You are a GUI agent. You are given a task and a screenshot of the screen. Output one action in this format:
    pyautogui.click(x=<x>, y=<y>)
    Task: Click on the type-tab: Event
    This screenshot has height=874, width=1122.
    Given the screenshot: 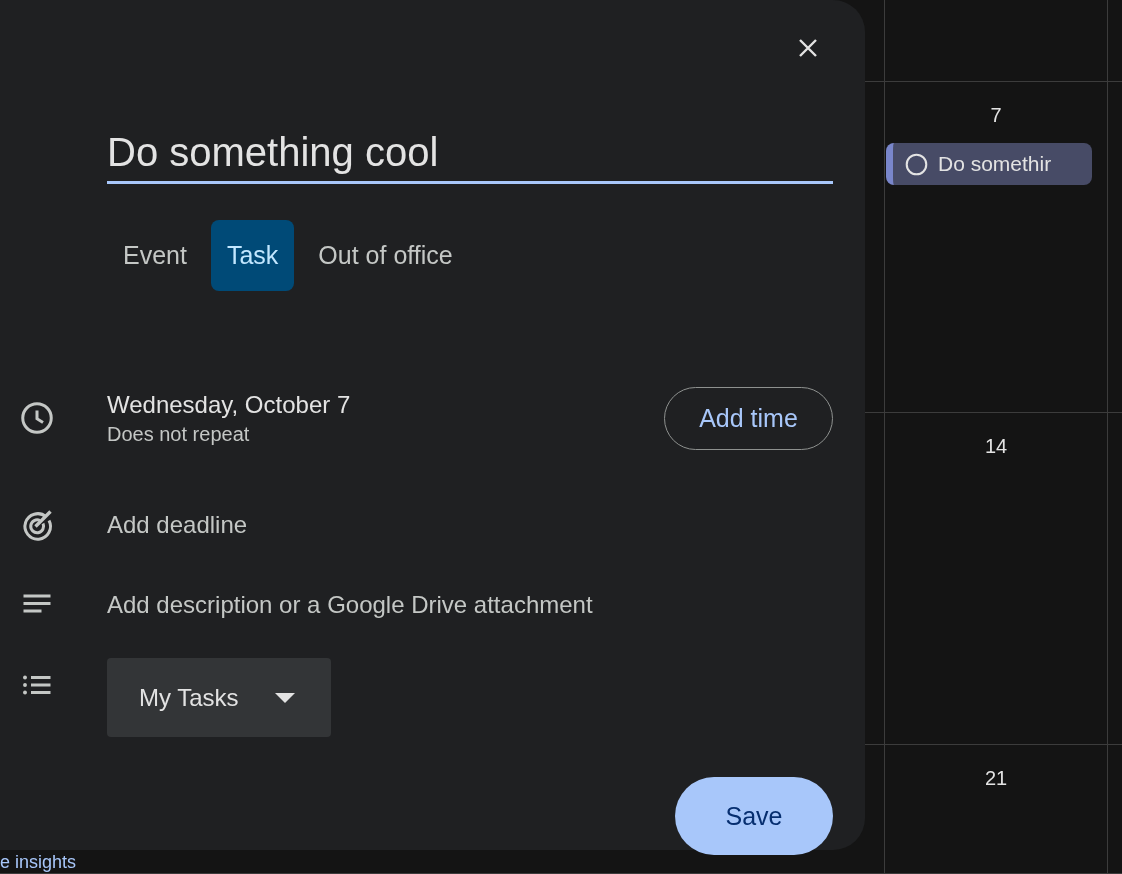 What is the action you would take?
    pyautogui.click(x=155, y=255)
    